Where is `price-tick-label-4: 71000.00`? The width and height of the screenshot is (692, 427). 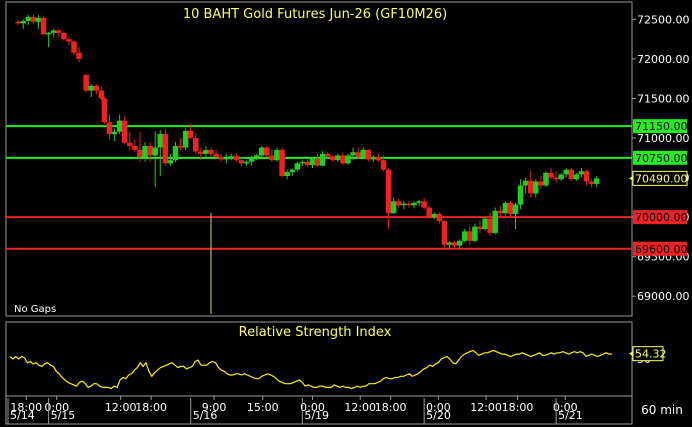
price-tick-label-4: 71000.00 is located at coordinates (663, 138).